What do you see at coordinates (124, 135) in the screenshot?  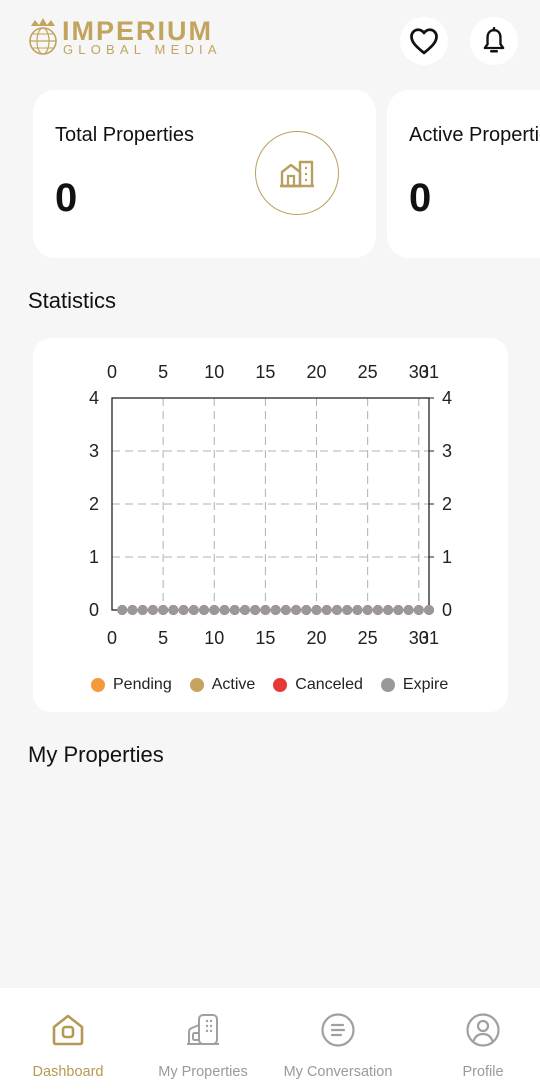 I see `card-title: Total Properties` at bounding box center [124, 135].